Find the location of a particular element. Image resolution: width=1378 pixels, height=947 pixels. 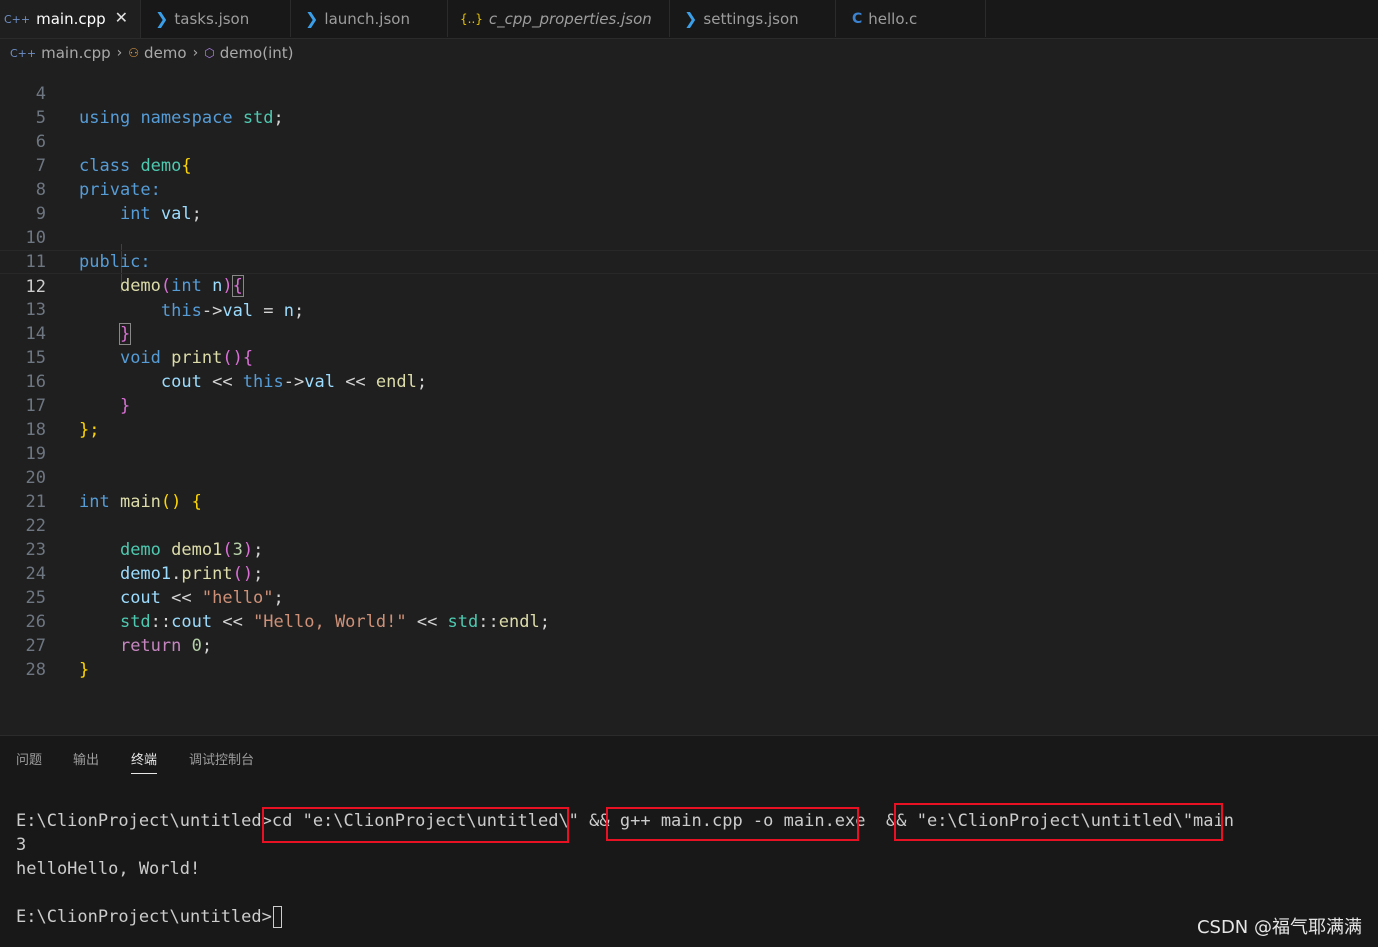

code-line: 20 int main() { is located at coordinates (689, 477).